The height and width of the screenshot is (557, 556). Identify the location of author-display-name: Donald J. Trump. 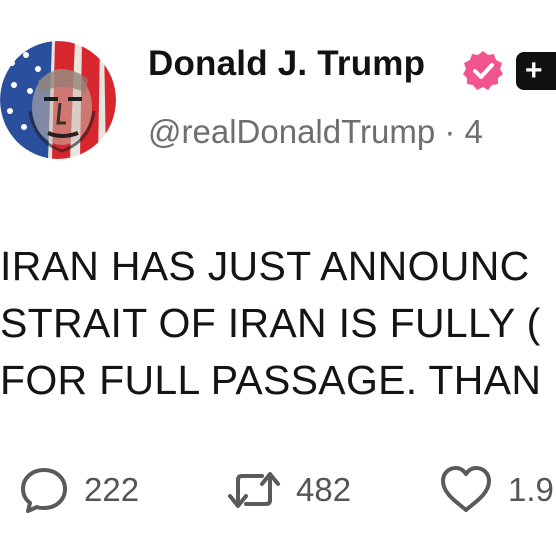
(286, 64).